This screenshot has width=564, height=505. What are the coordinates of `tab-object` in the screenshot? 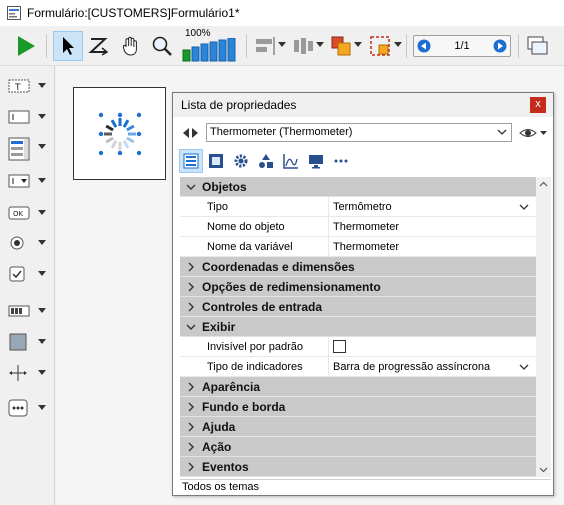 It's located at (216, 161).